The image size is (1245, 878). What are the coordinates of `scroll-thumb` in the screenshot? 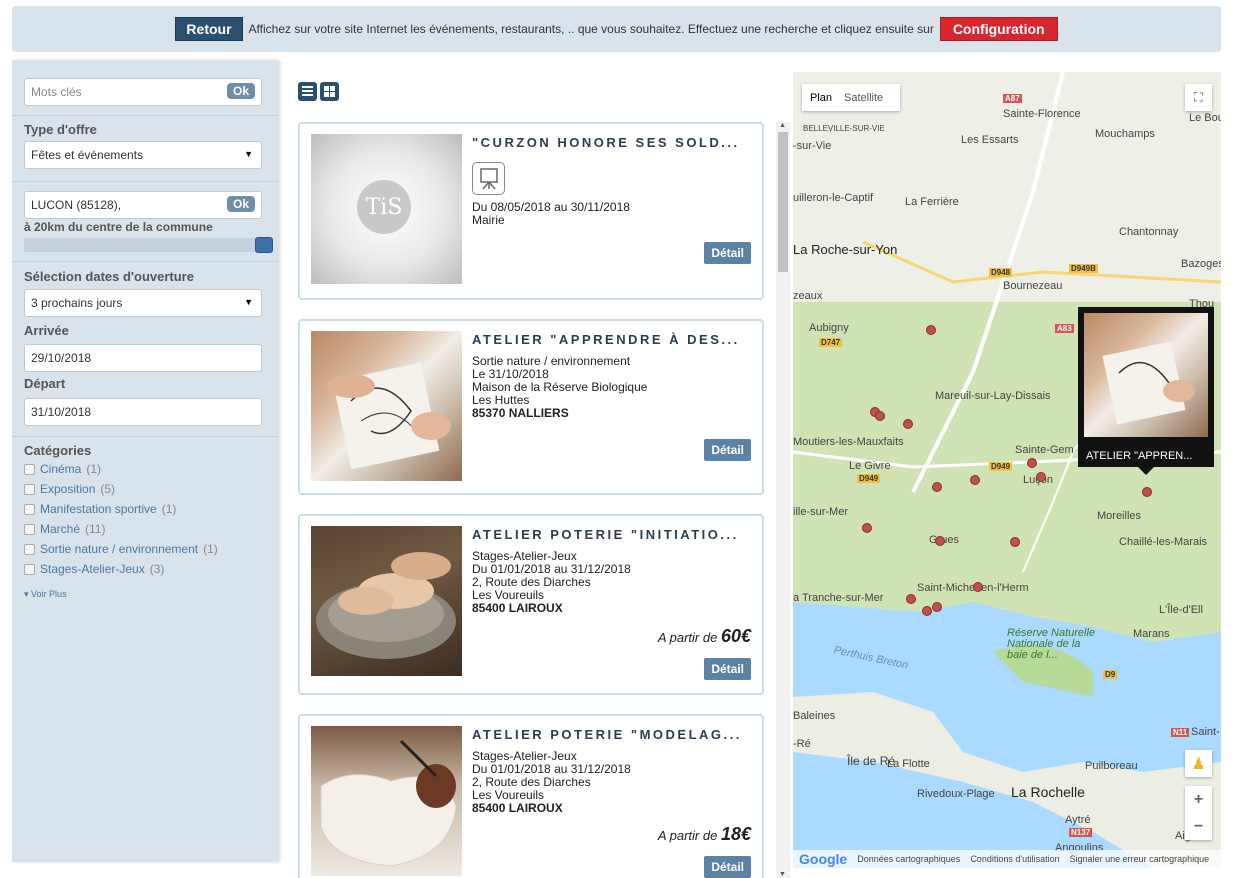 It's located at (783, 202).